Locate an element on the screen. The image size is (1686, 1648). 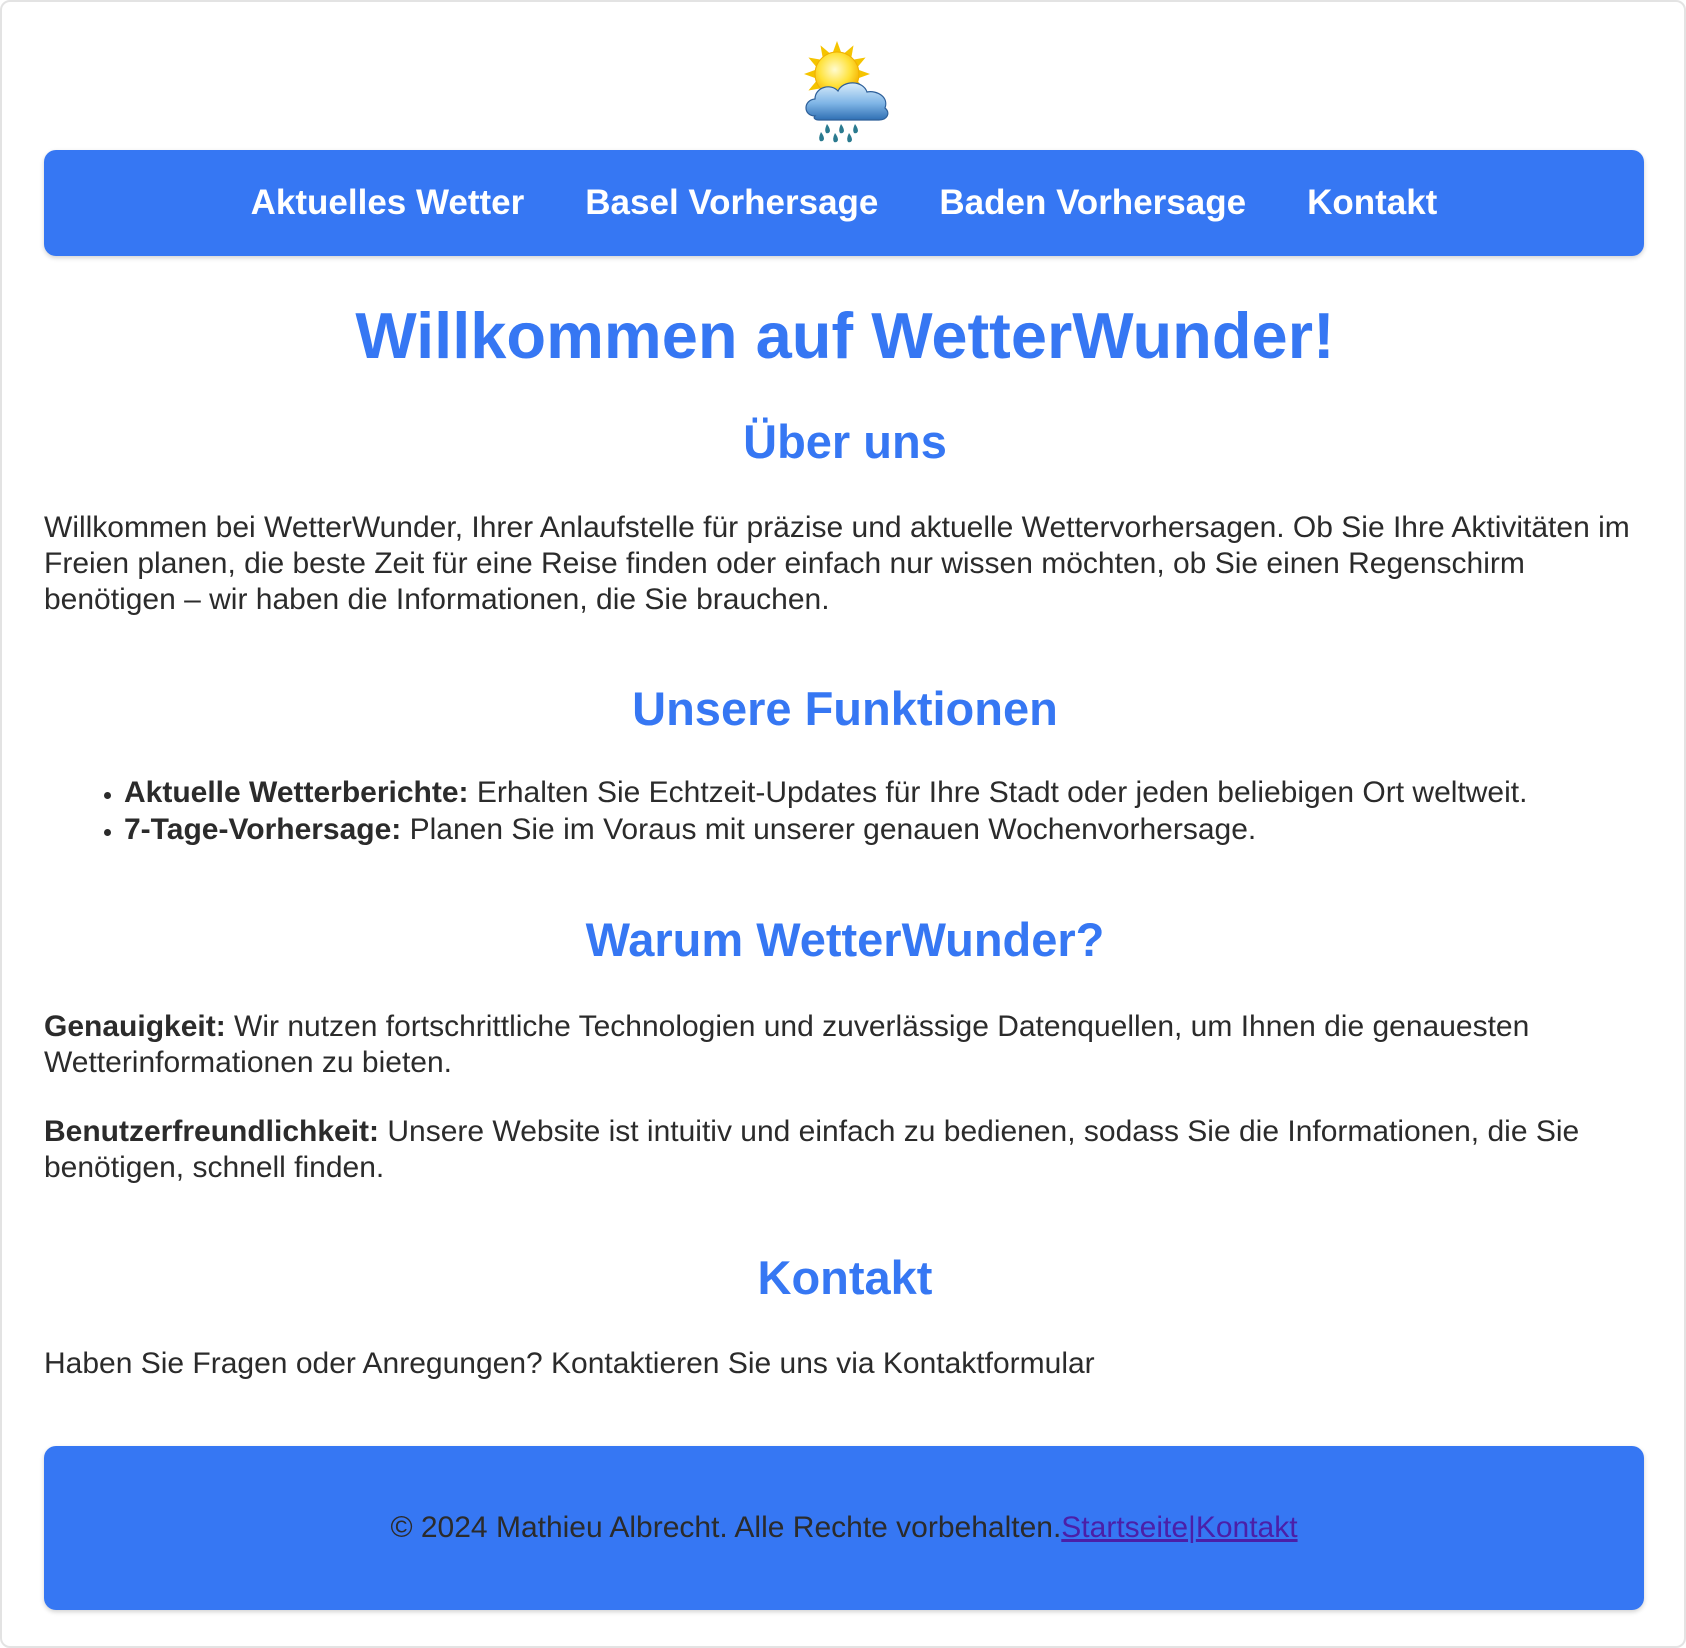
nav-item-kontakt: Kontakt is located at coordinates (1372, 203).